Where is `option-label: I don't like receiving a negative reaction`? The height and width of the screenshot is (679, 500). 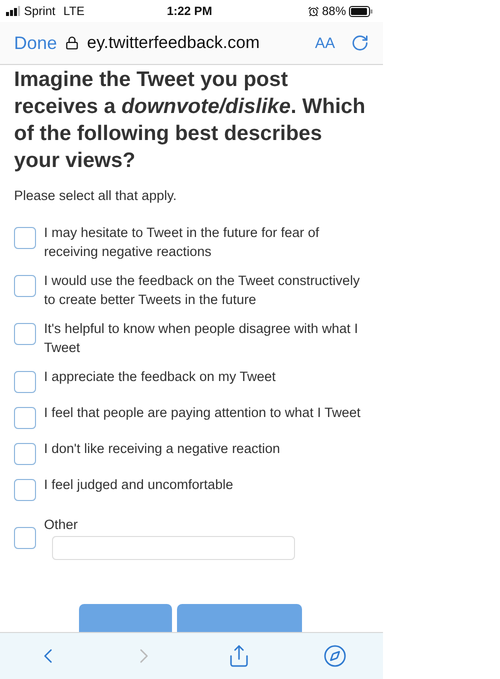 option-label: I don't like receiving a negative reaction is located at coordinates (162, 449).